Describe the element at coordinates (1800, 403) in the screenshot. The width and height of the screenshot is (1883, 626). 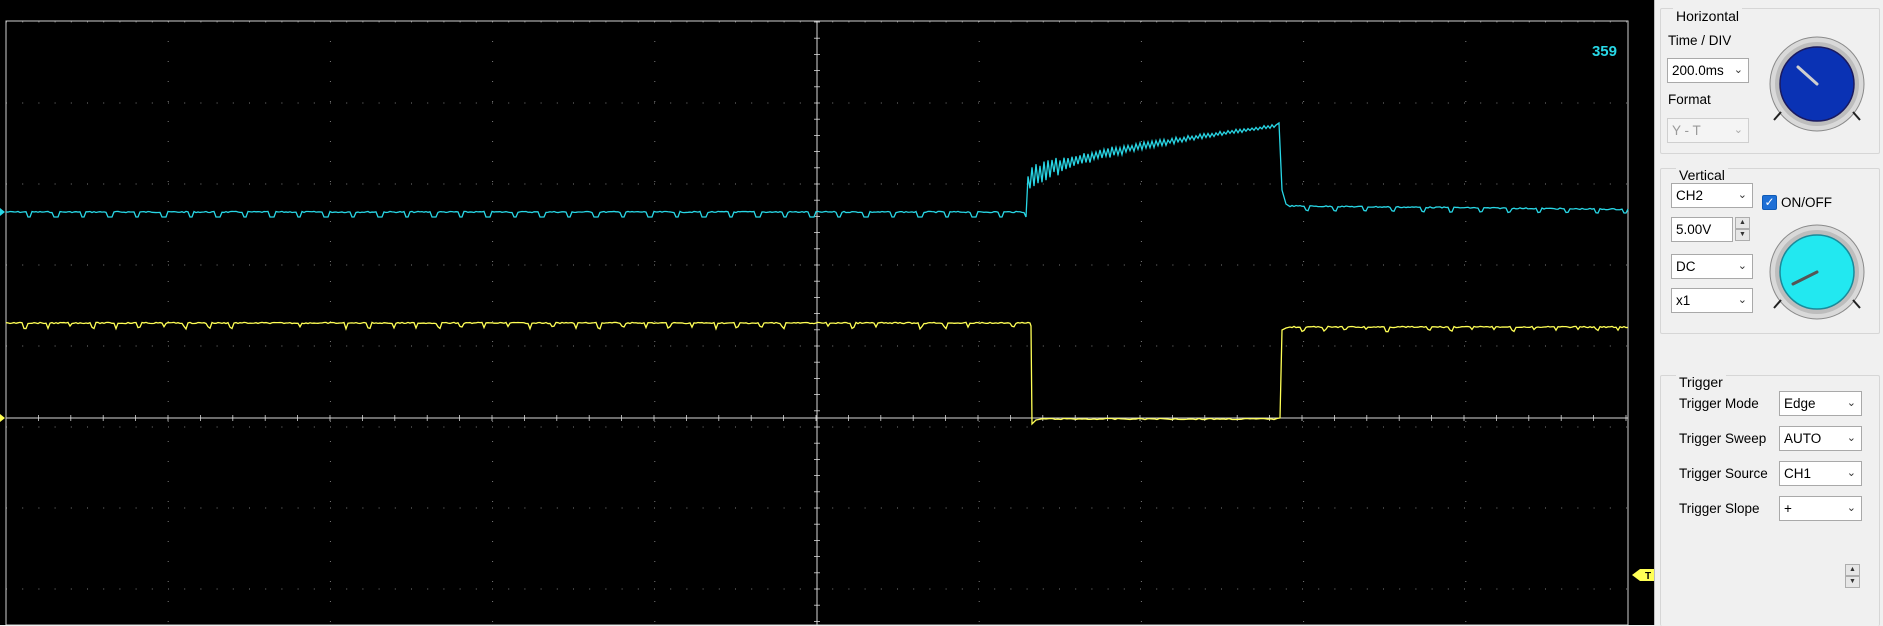
I see `trigger-mode-value: Edge` at that location.